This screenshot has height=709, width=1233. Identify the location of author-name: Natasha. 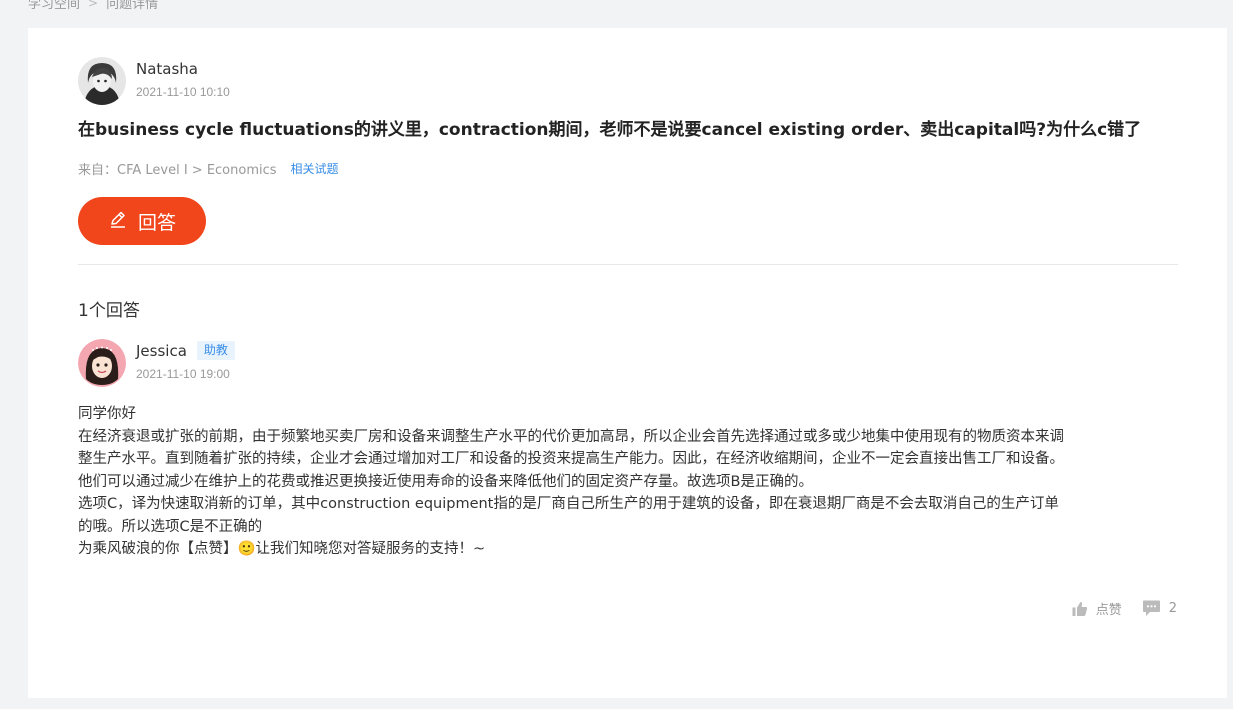
(183, 69).